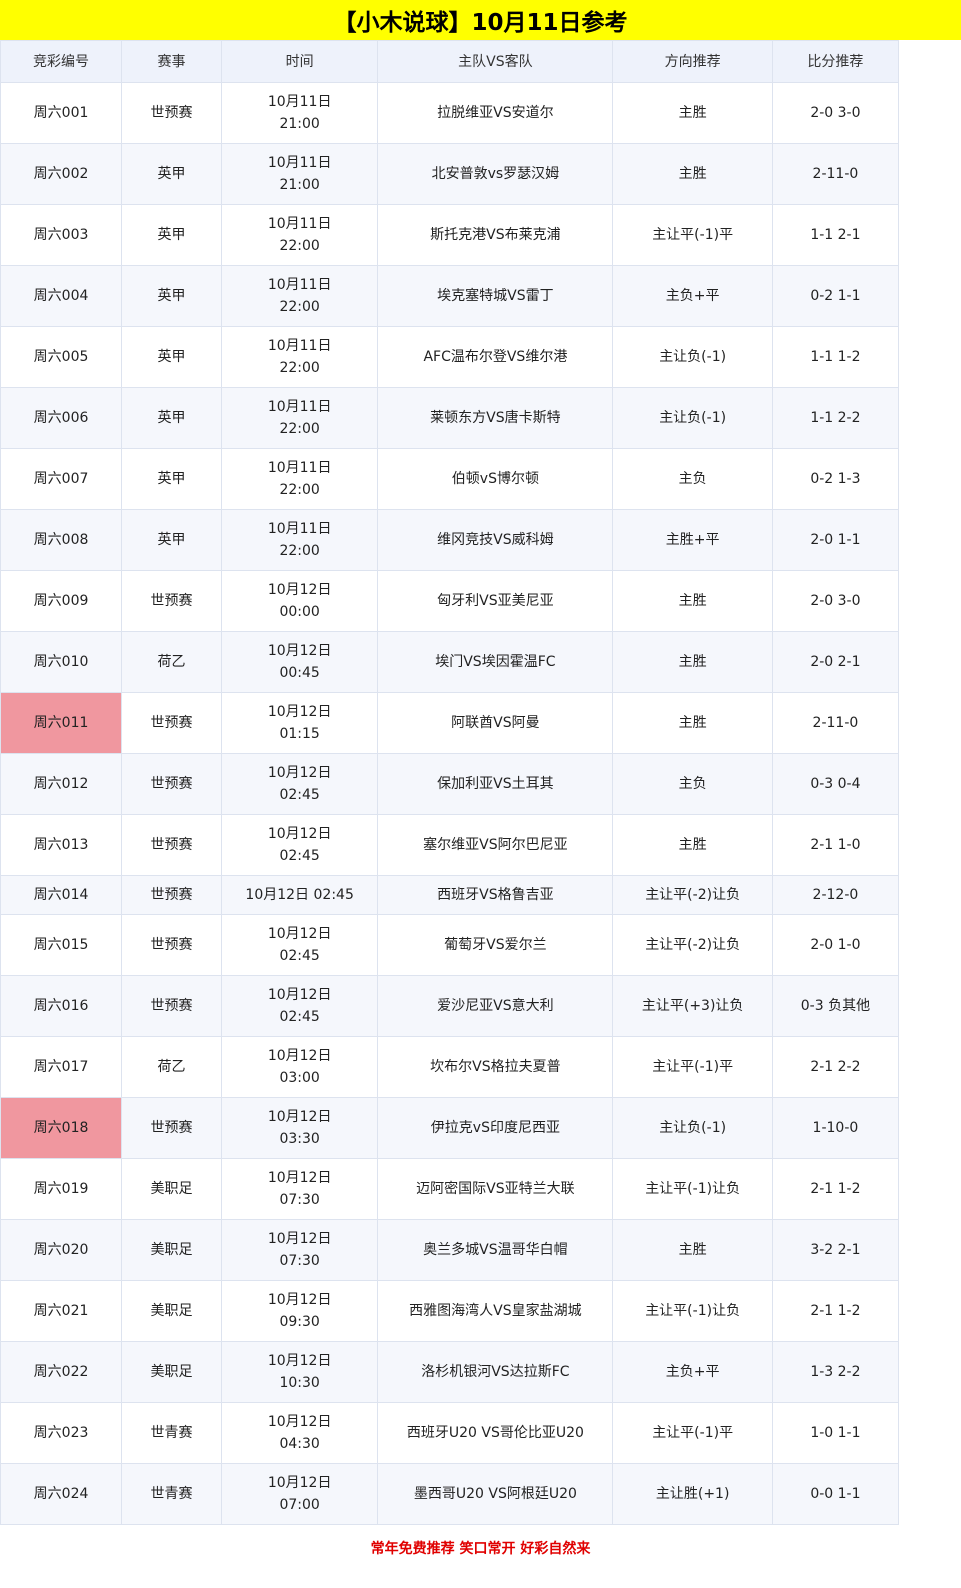 This screenshot has height=1588, width=961. I want to click on cell-time: 10月12日 03:00, so click(299, 1067).